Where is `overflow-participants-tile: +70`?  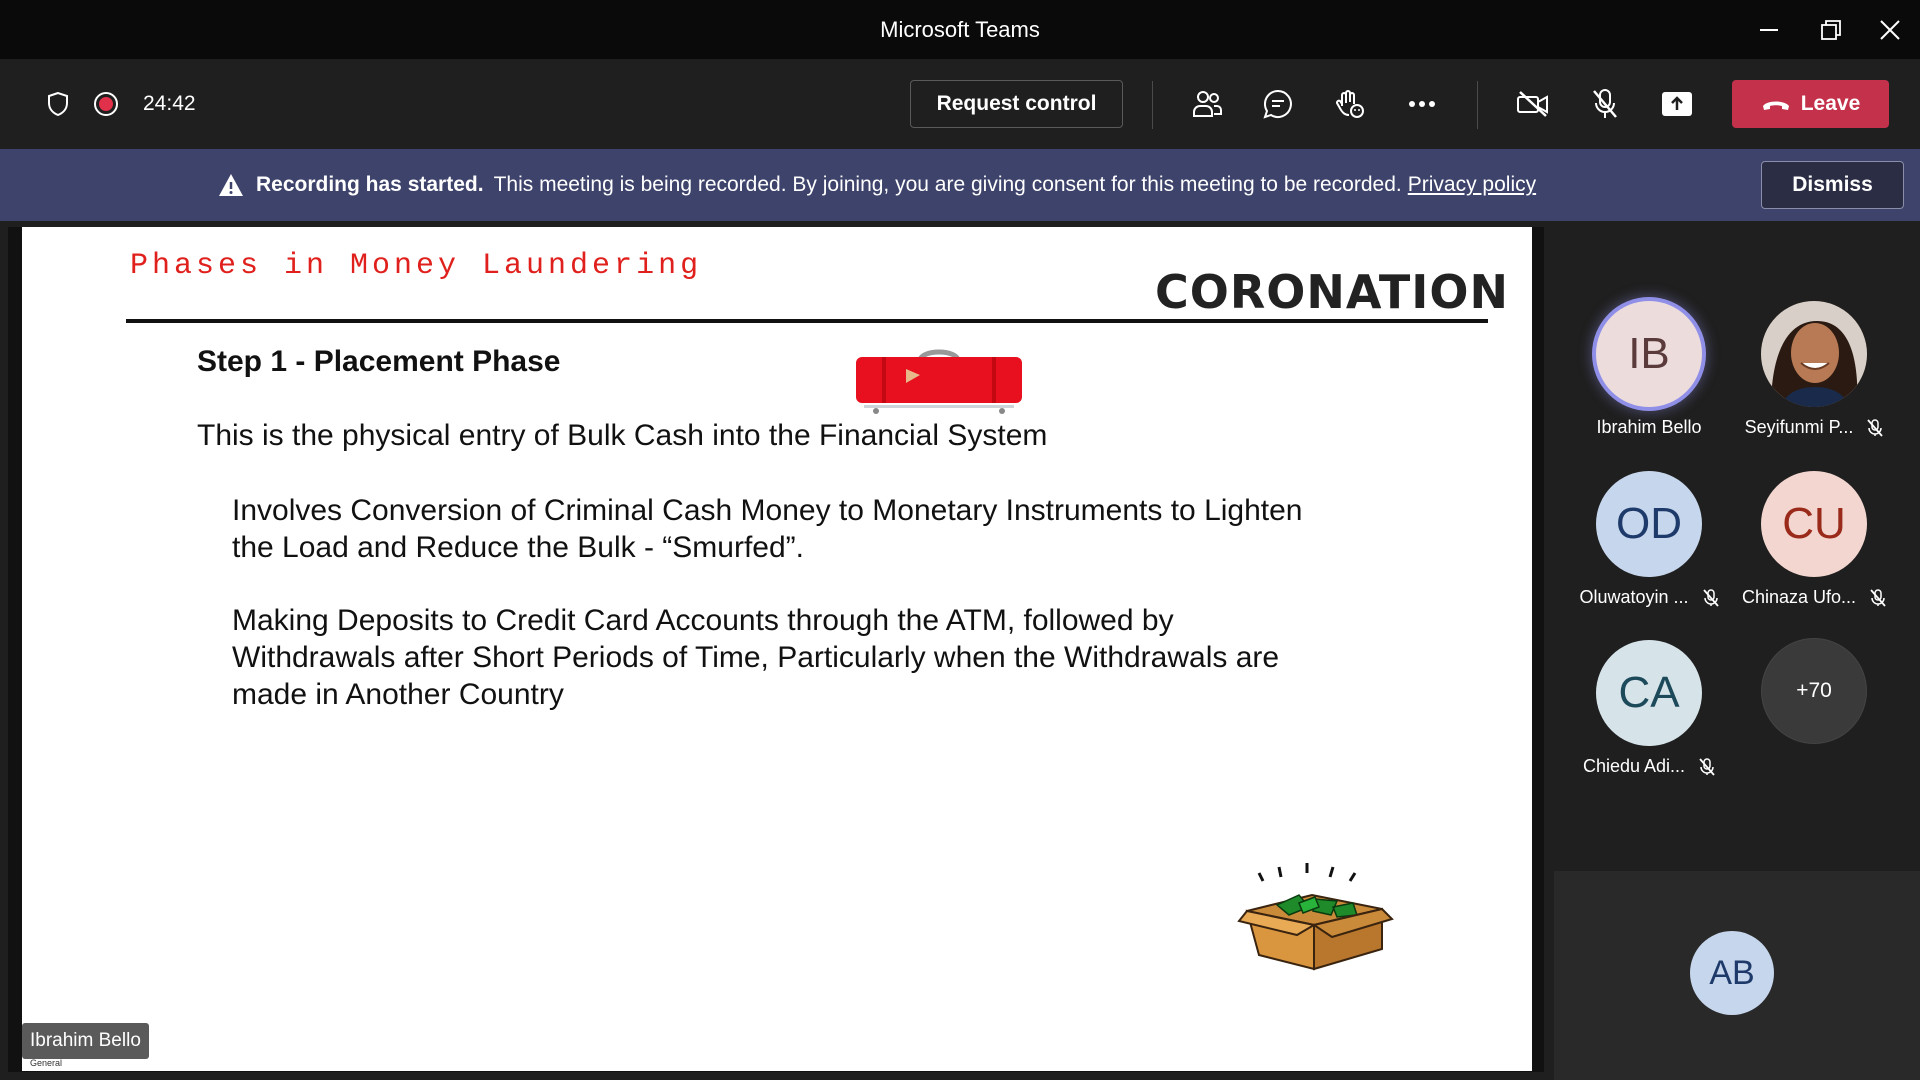
overflow-participants-tile: +70 is located at coordinates (1814, 718).